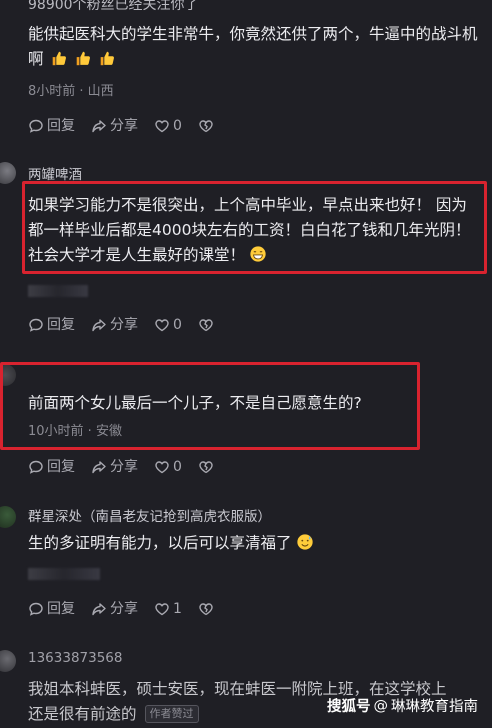 The image size is (492, 728). What do you see at coordinates (171, 714) in the screenshot?
I see `author-liked-badge: 作者赞过` at bounding box center [171, 714].